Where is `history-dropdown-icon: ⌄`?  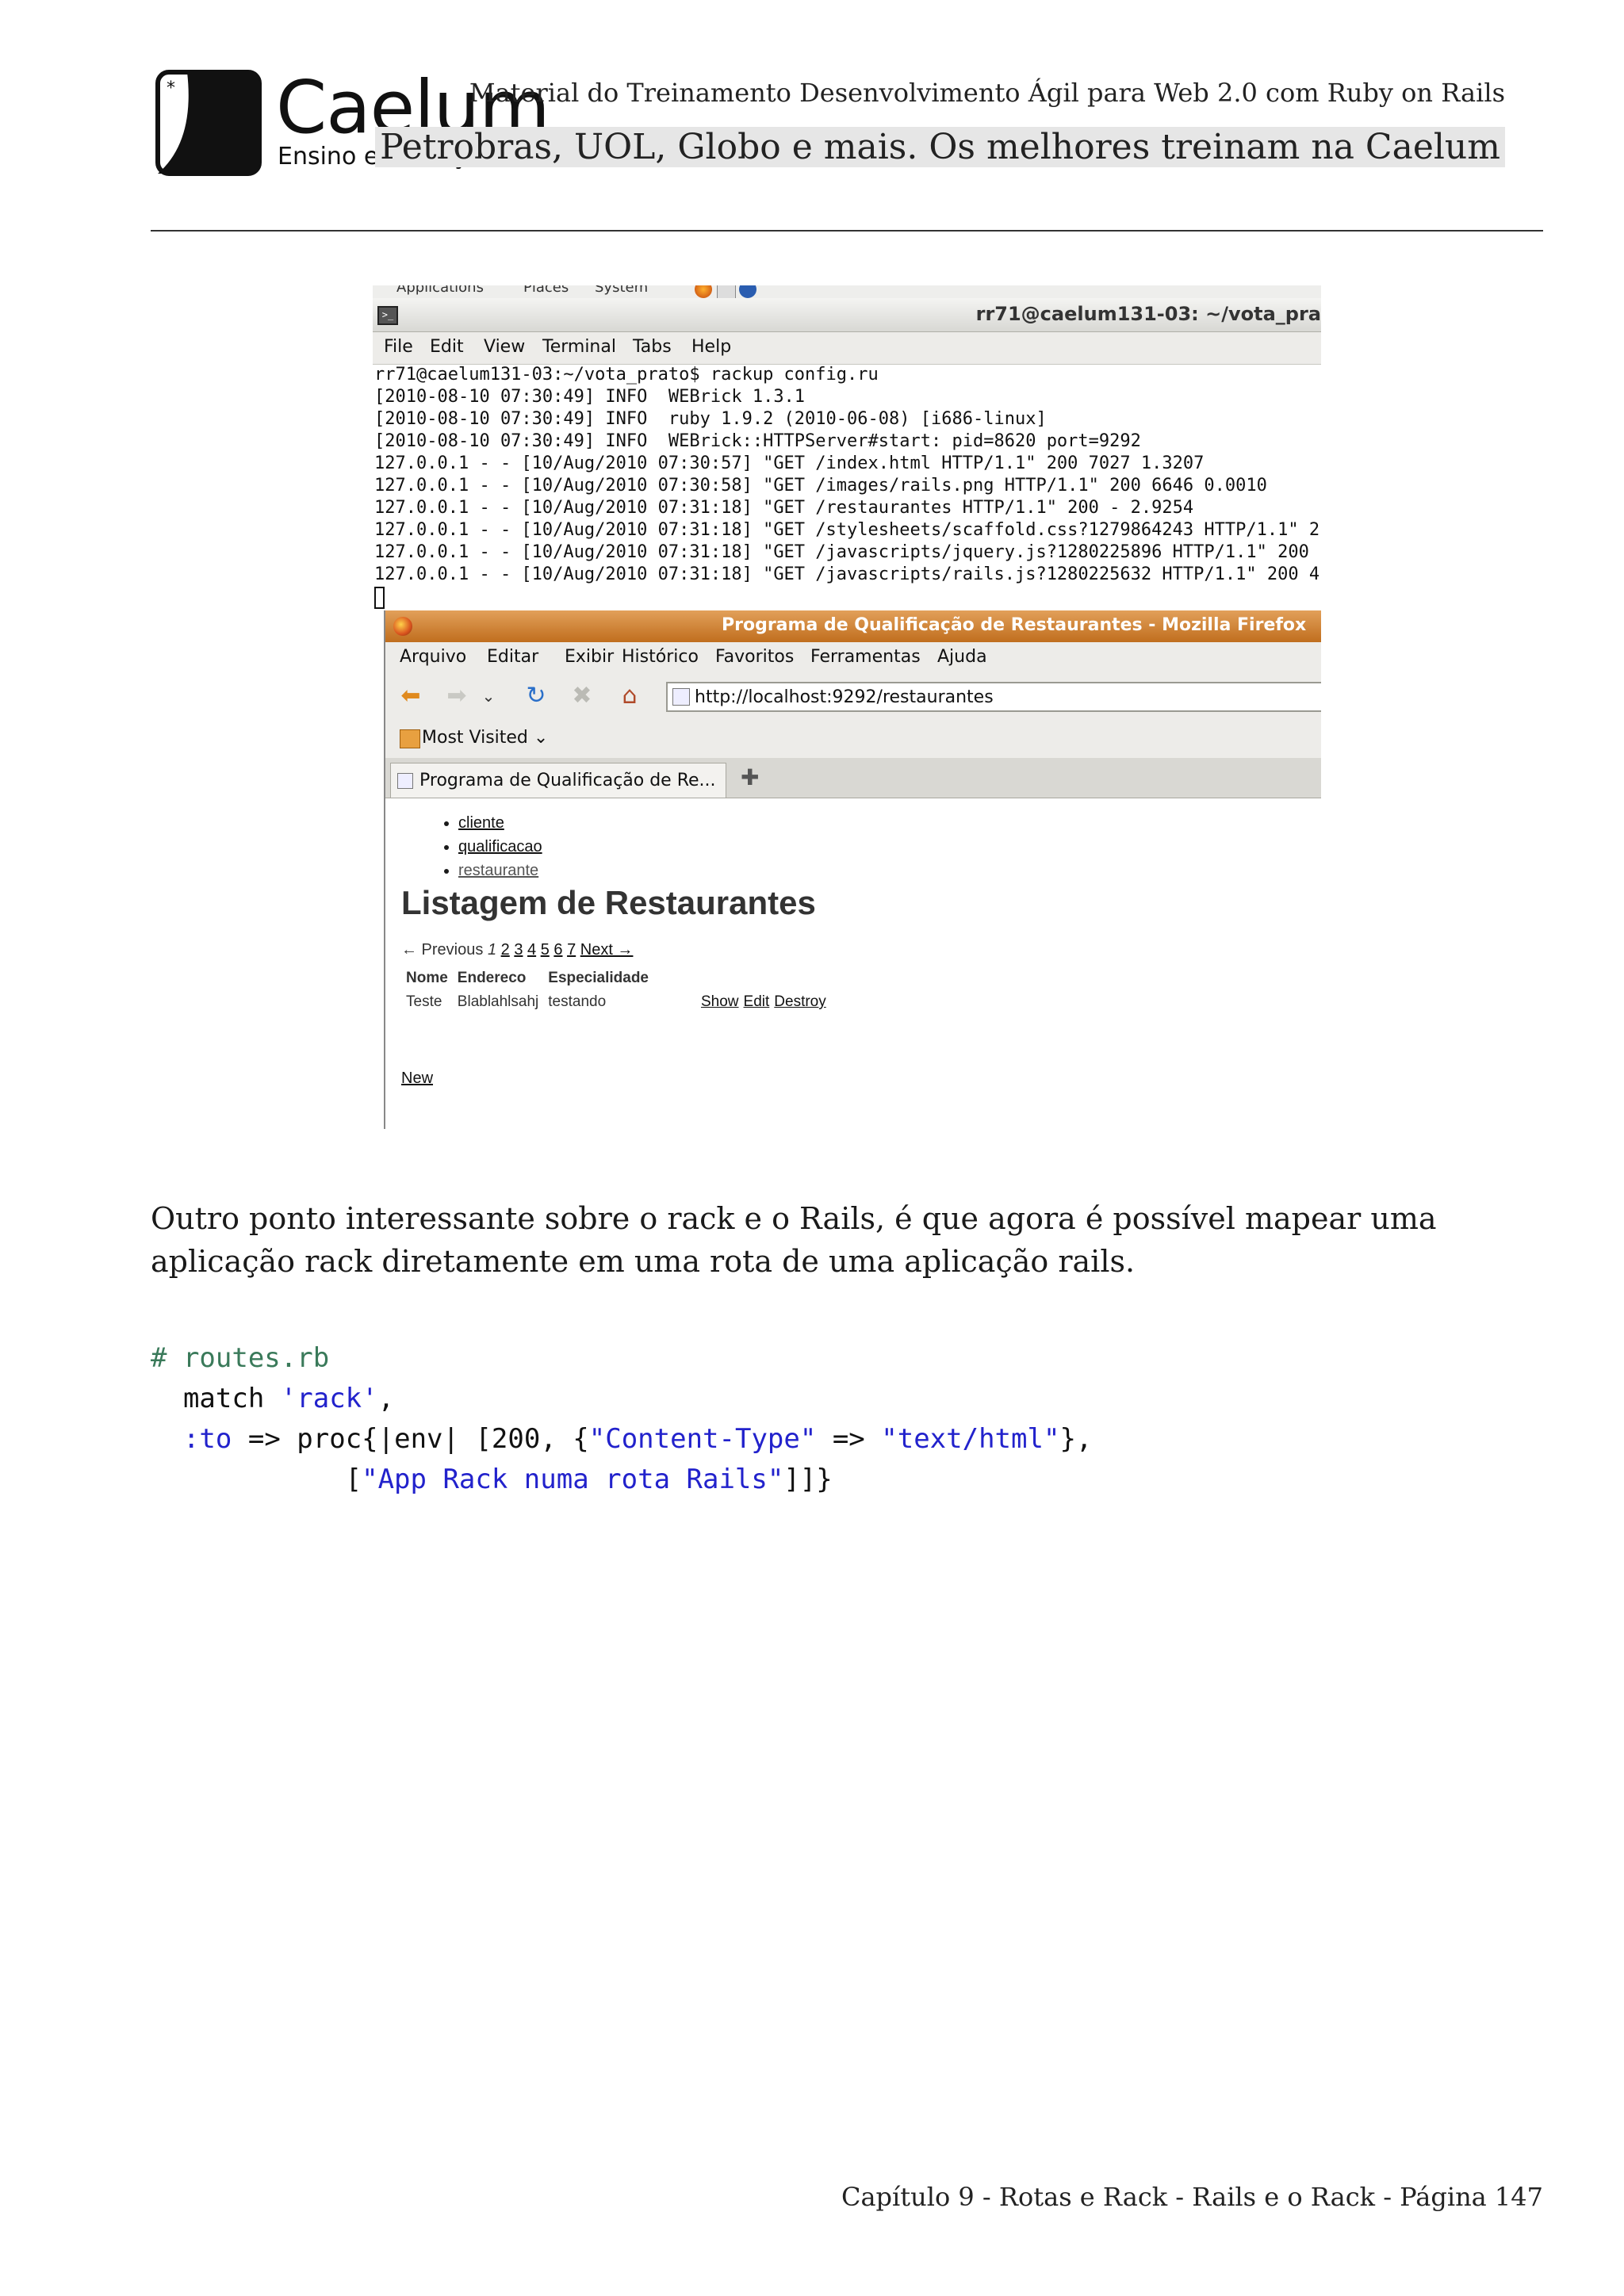 history-dropdown-icon: ⌄ is located at coordinates (489, 696).